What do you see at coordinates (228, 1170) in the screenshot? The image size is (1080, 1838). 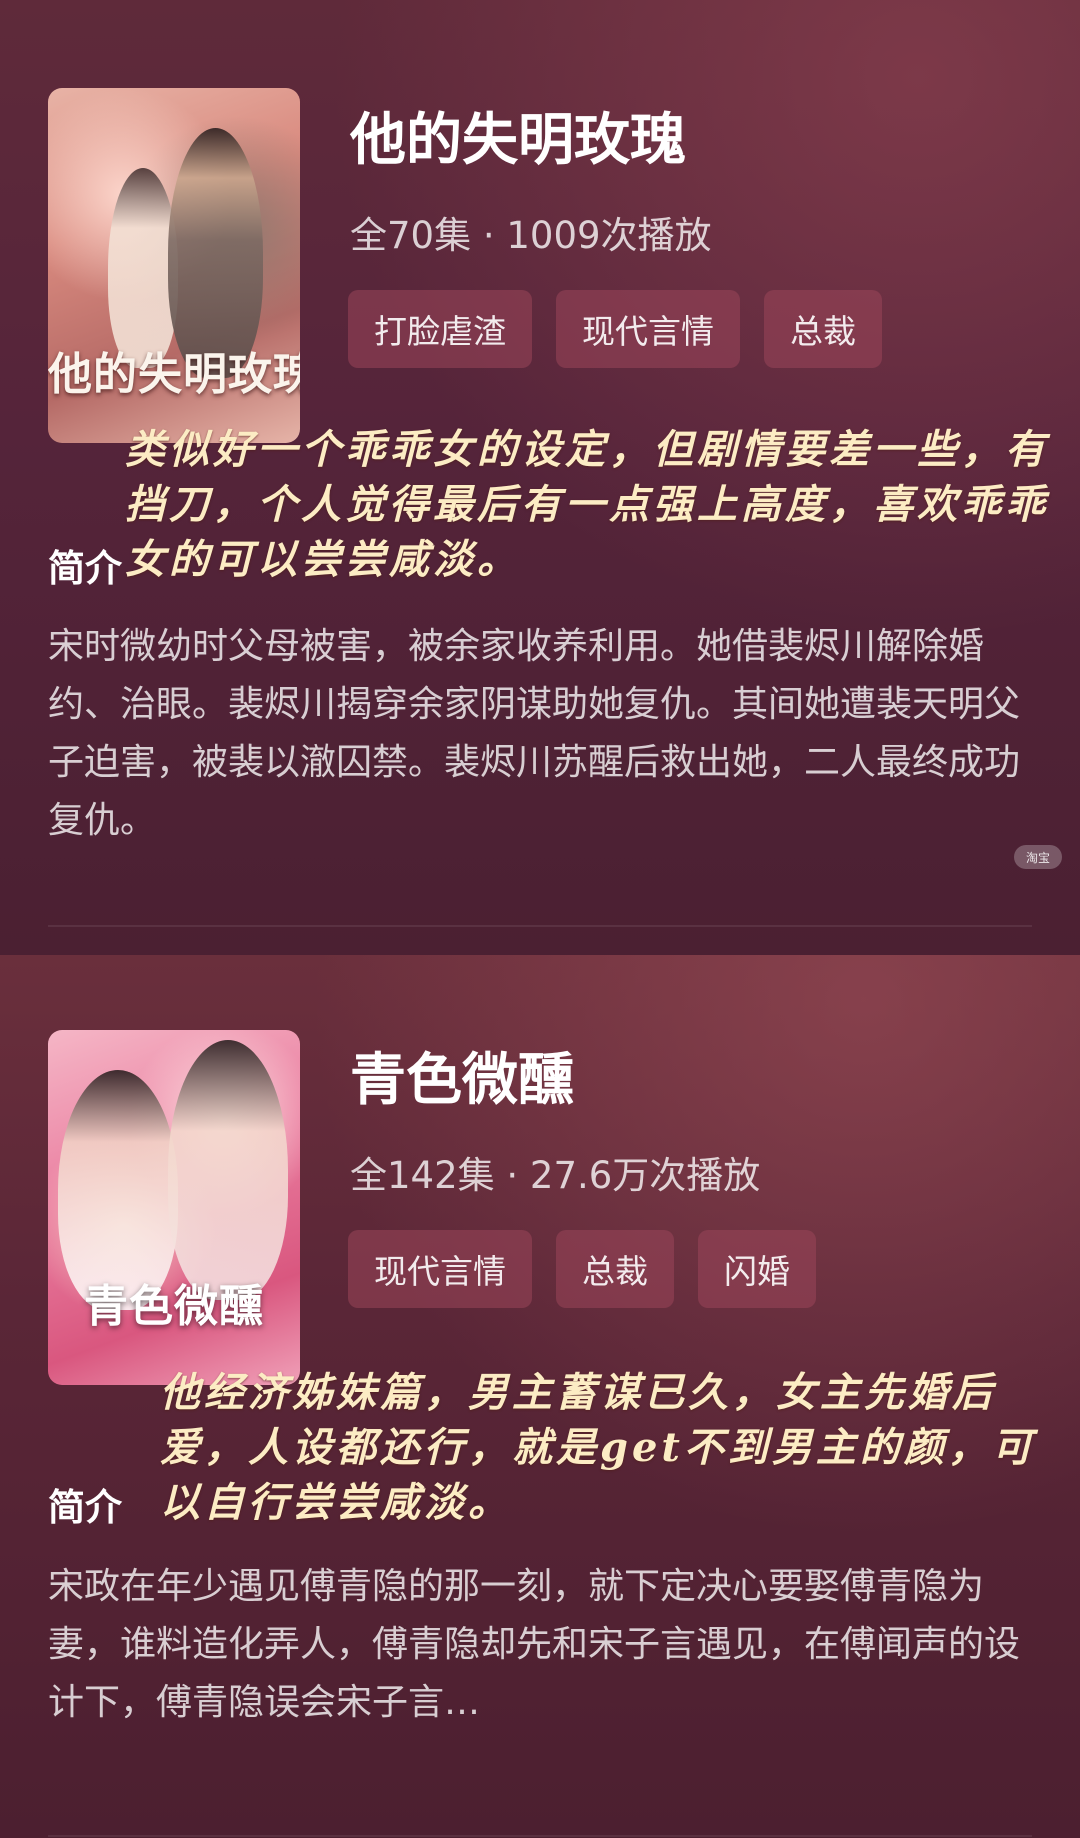 I see `poster-figure-female` at bounding box center [228, 1170].